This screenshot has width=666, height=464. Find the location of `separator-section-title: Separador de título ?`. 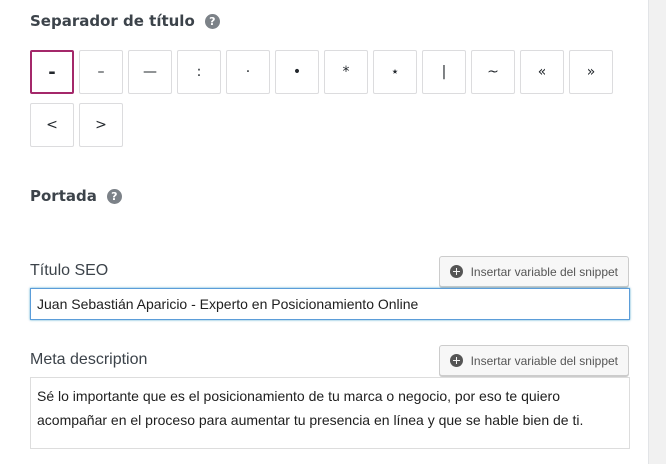

separator-section-title: Separador de título ? is located at coordinates (125, 21).